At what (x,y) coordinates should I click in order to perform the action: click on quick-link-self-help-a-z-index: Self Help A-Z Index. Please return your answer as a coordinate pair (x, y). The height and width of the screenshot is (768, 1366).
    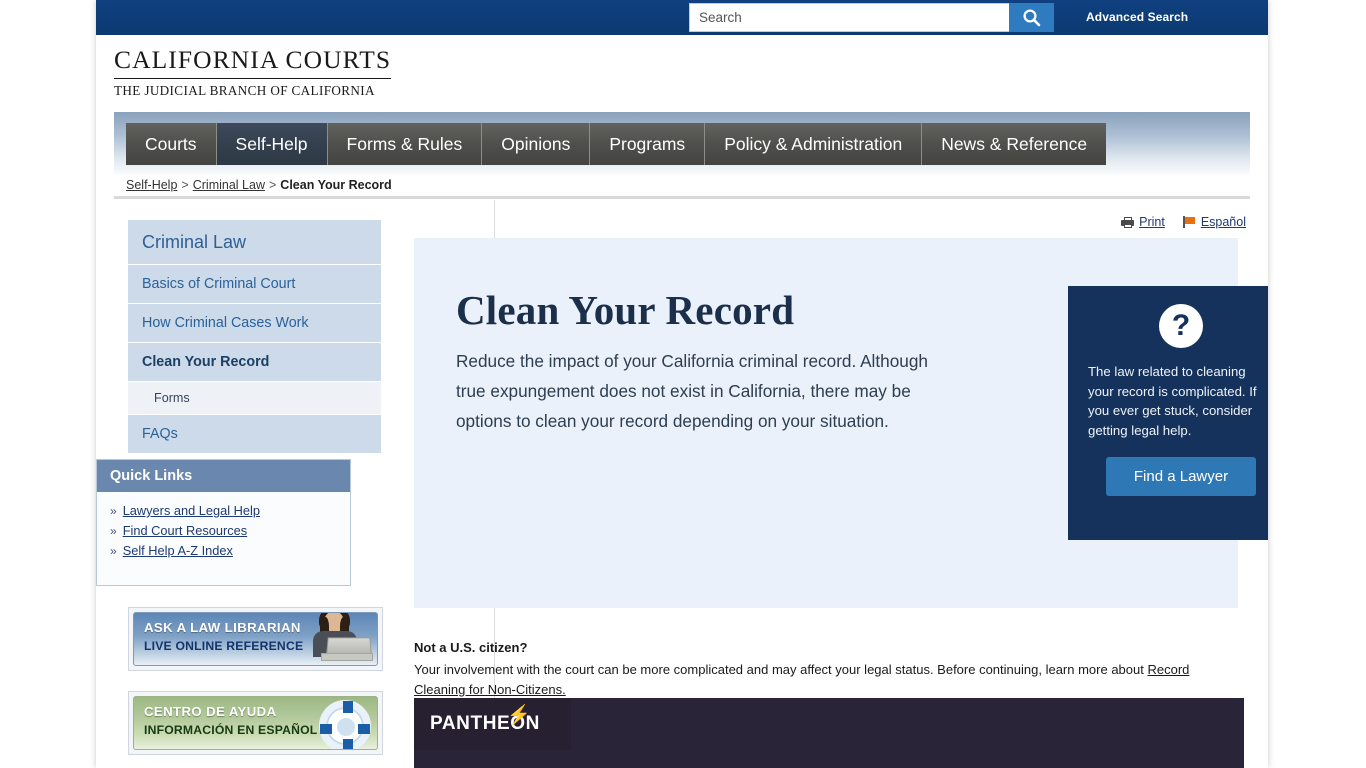
    Looking at the image, I should click on (178, 550).